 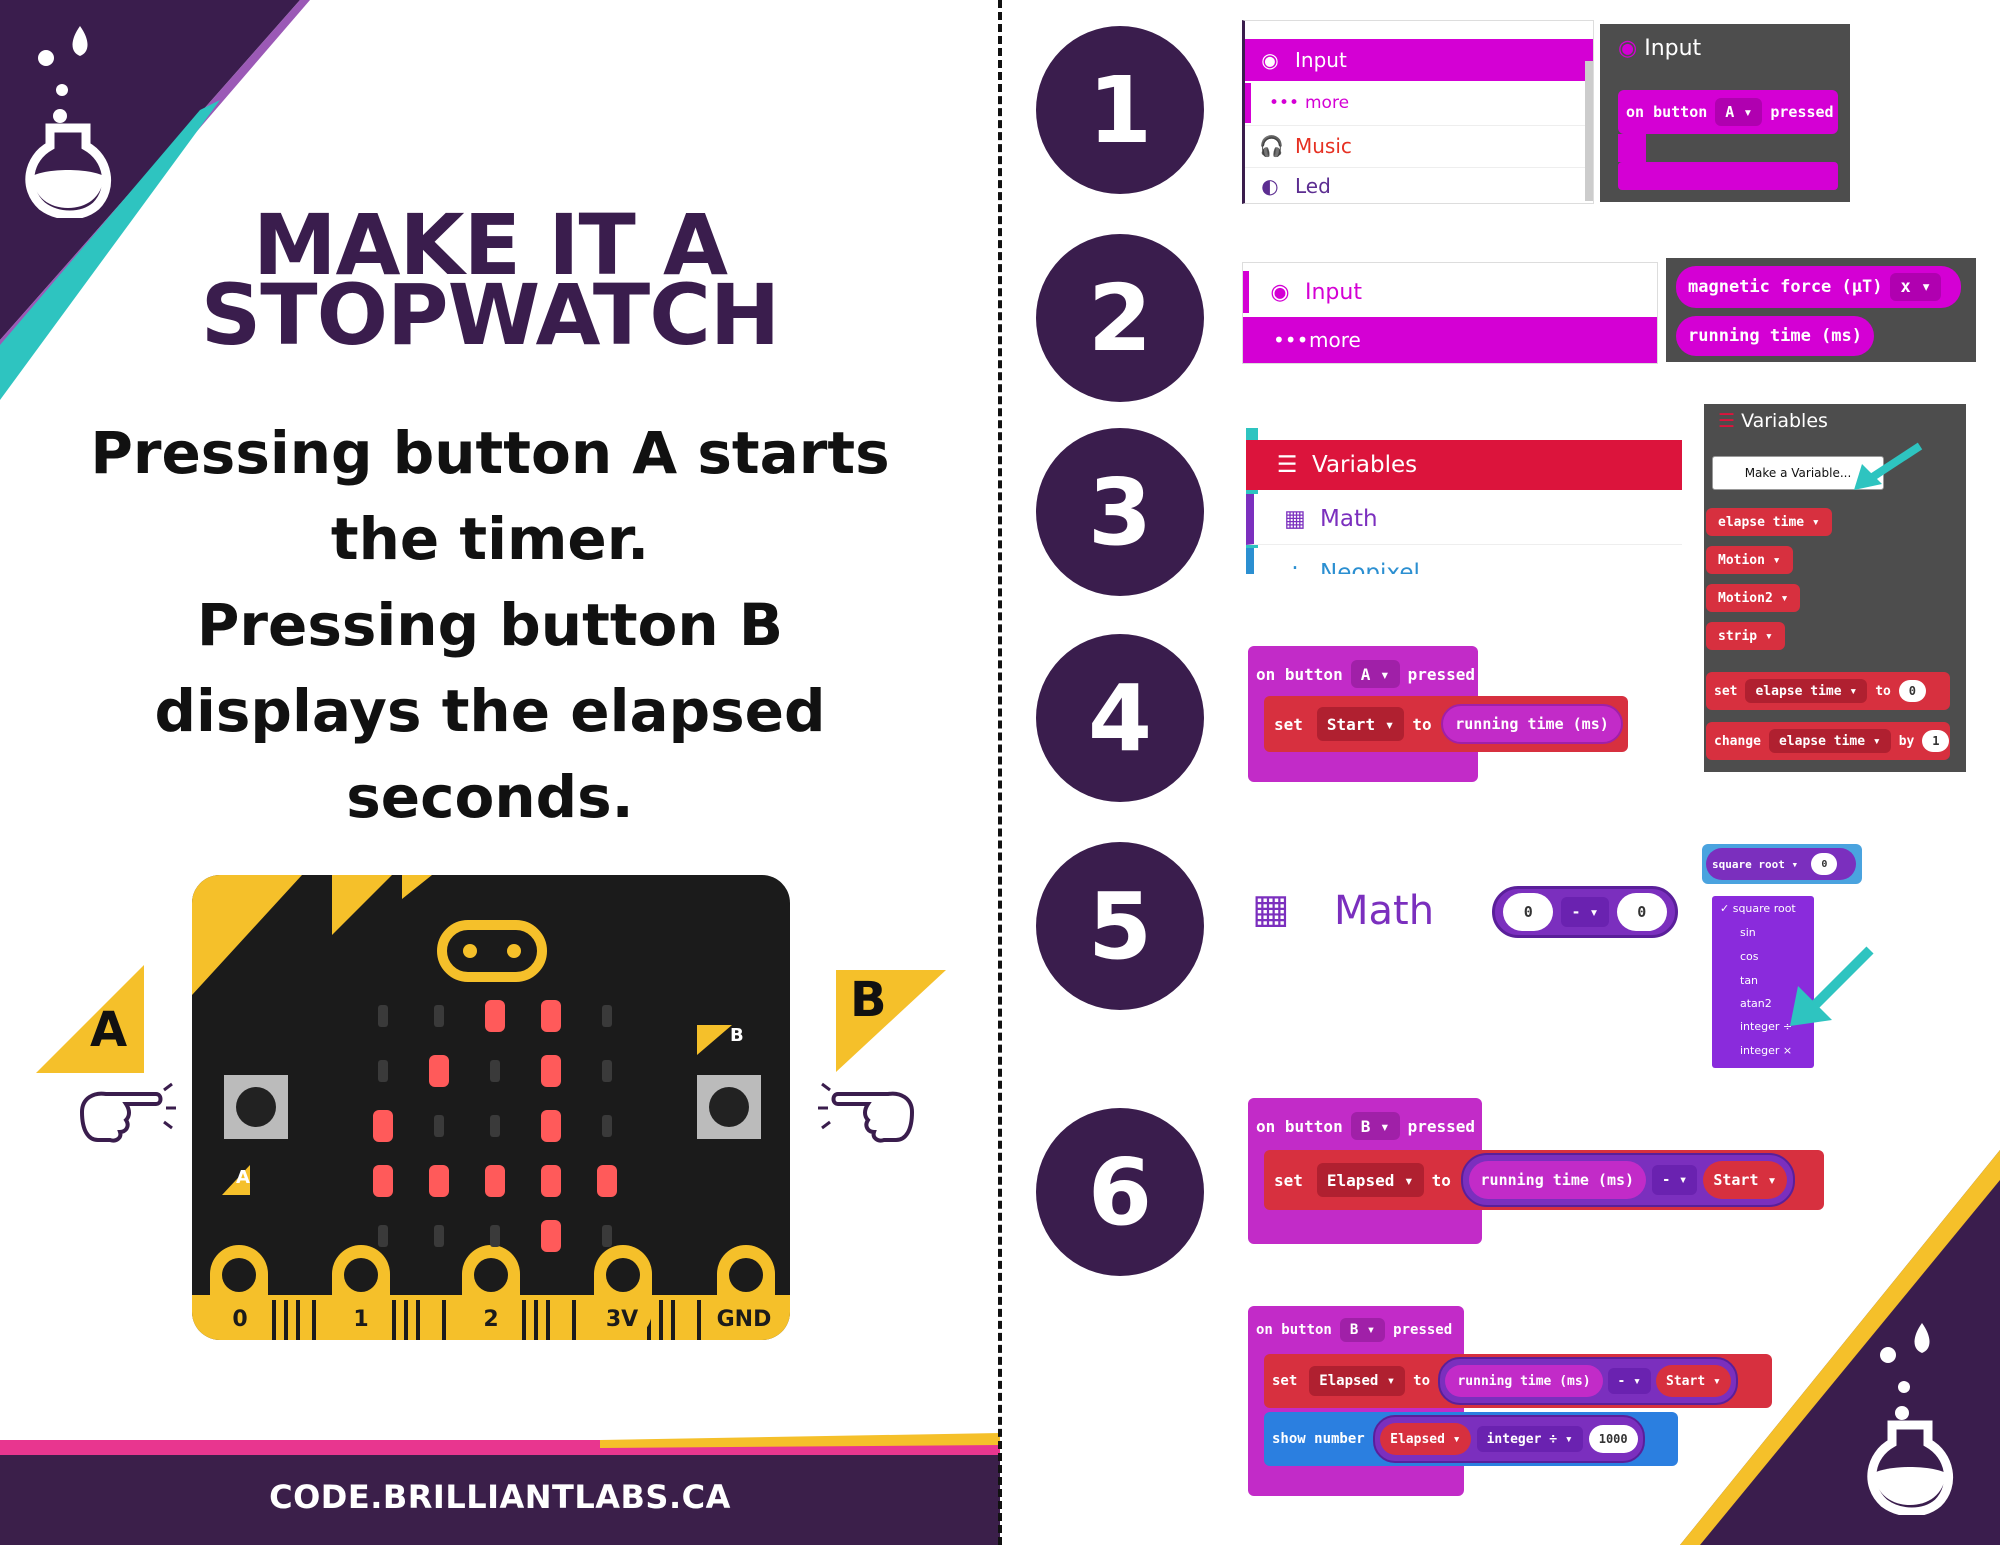 What do you see at coordinates (361, 1319) in the screenshot?
I see `pin-1: 1` at bounding box center [361, 1319].